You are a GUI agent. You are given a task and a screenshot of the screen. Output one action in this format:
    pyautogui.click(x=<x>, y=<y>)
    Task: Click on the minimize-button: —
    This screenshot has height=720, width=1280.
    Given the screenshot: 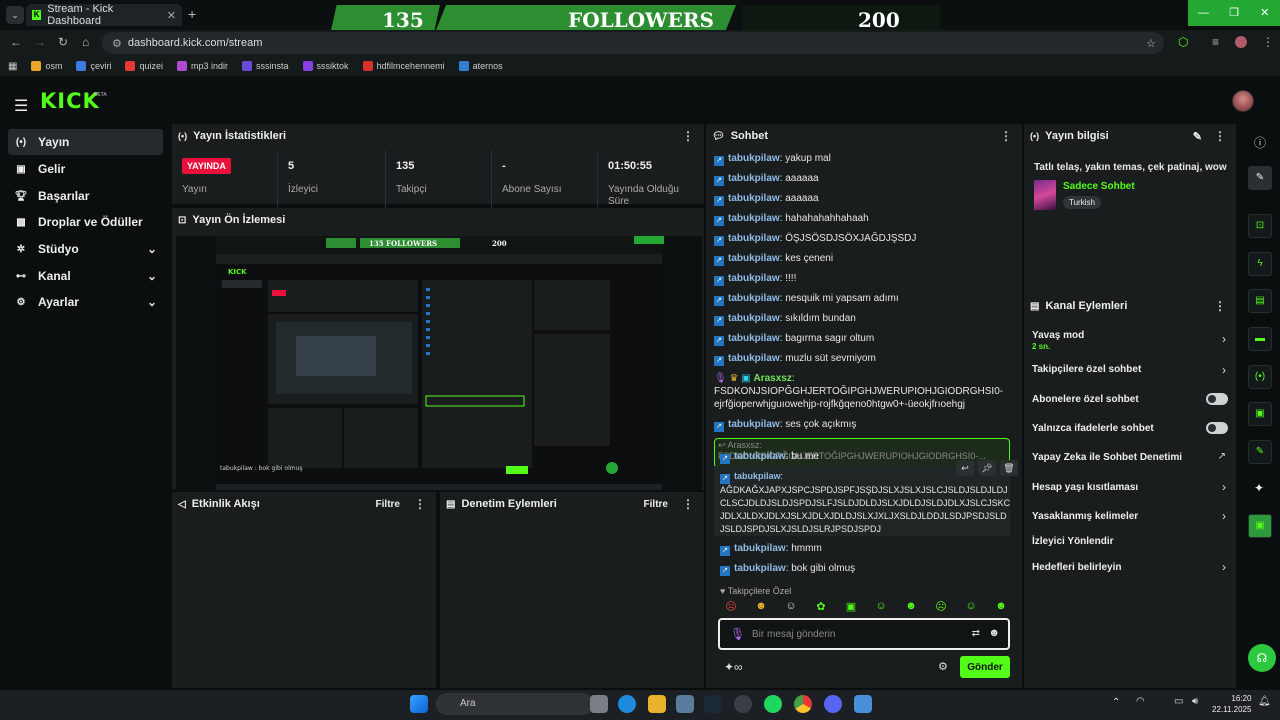 What is the action you would take?
    pyautogui.click(x=1203, y=13)
    